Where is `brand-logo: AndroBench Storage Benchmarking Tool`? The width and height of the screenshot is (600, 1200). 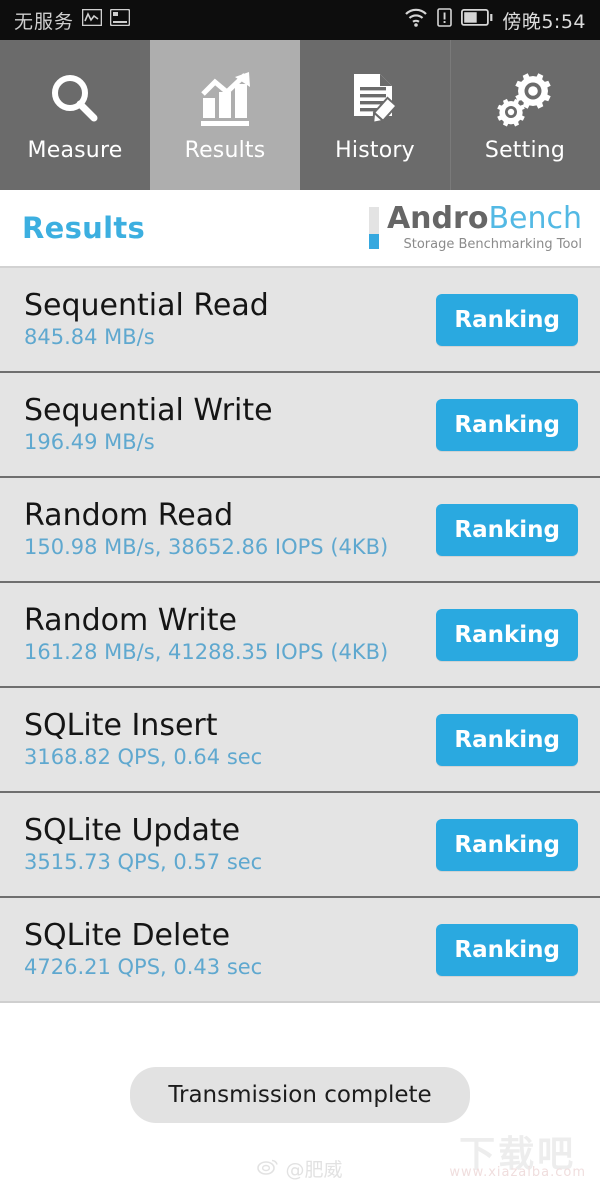 brand-logo: AndroBench Storage Benchmarking Tool is located at coordinates (475, 228).